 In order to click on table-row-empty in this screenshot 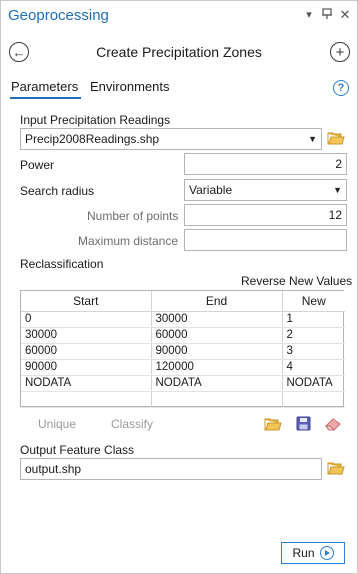, I will do `click(183, 399)`.